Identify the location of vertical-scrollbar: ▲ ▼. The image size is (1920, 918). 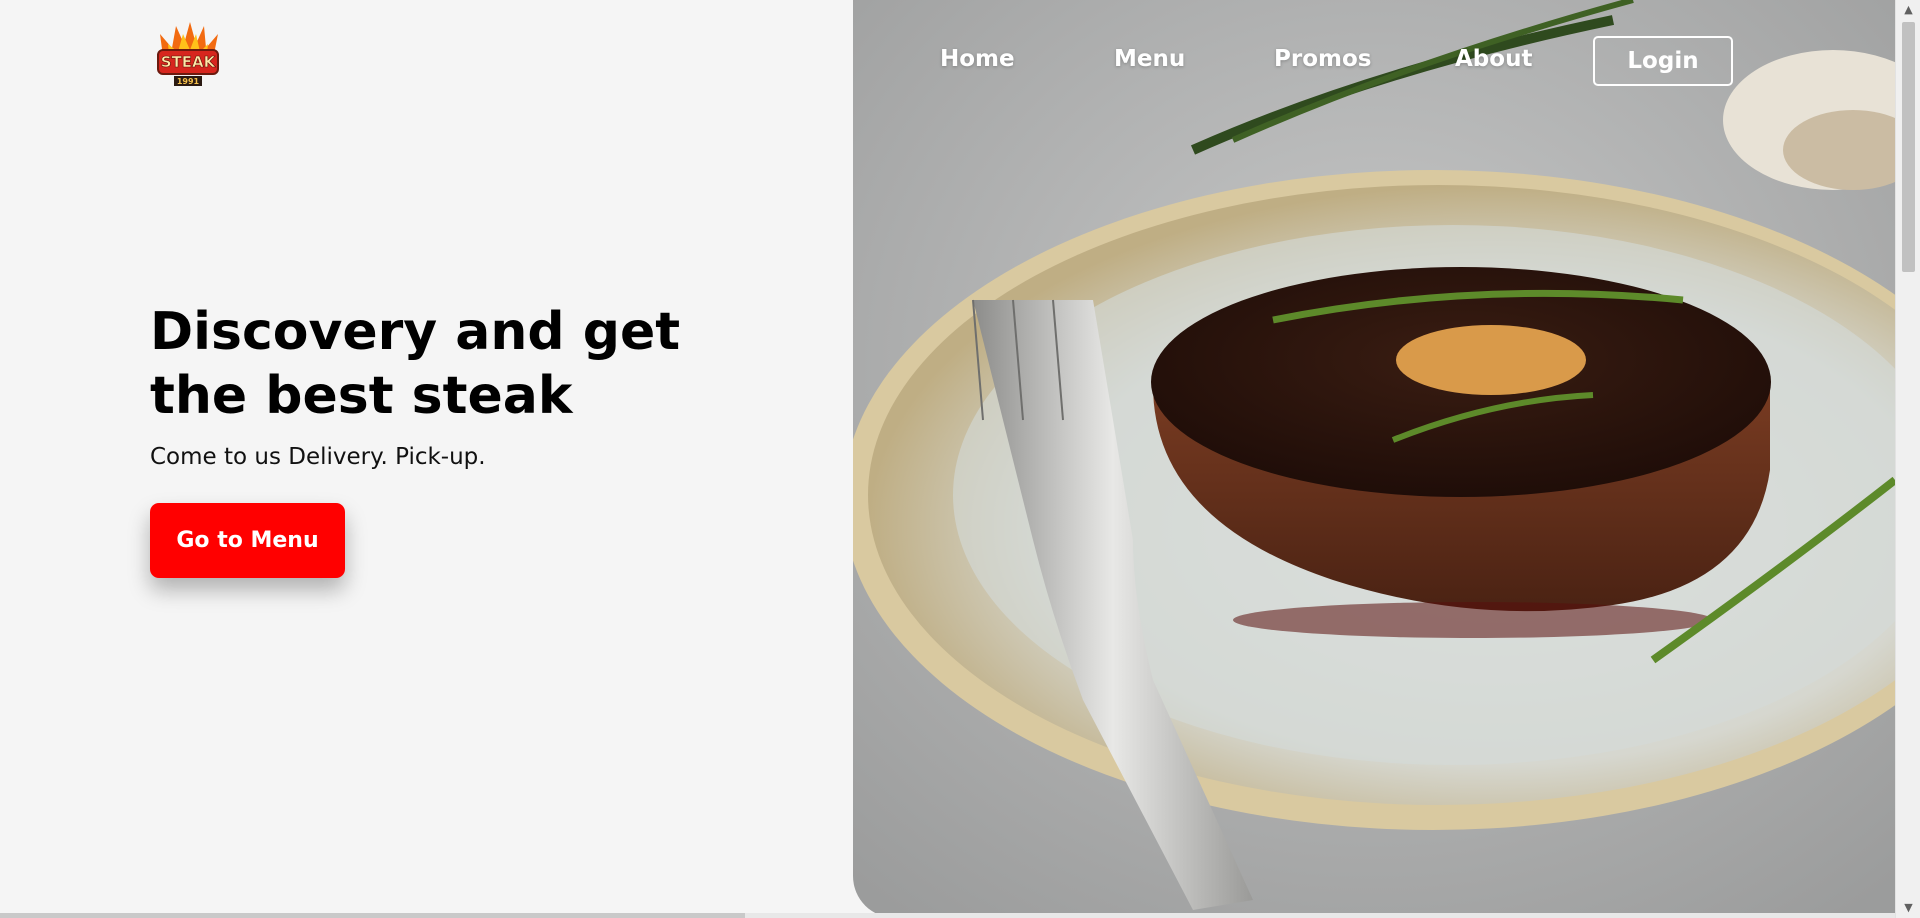
(1907, 459).